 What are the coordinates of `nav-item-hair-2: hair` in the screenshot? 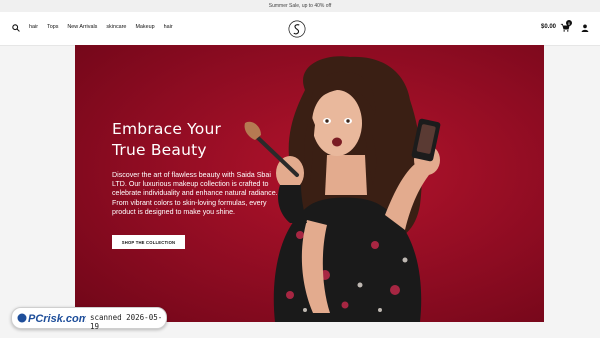 It's located at (168, 27).